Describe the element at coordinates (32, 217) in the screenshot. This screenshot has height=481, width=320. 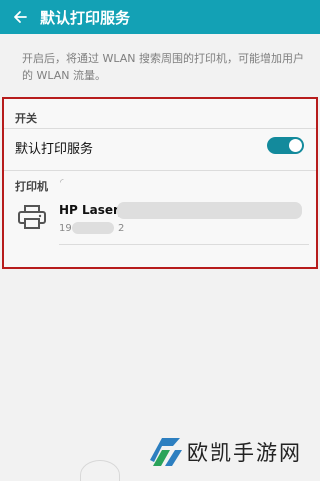
I see `printer-icon` at that location.